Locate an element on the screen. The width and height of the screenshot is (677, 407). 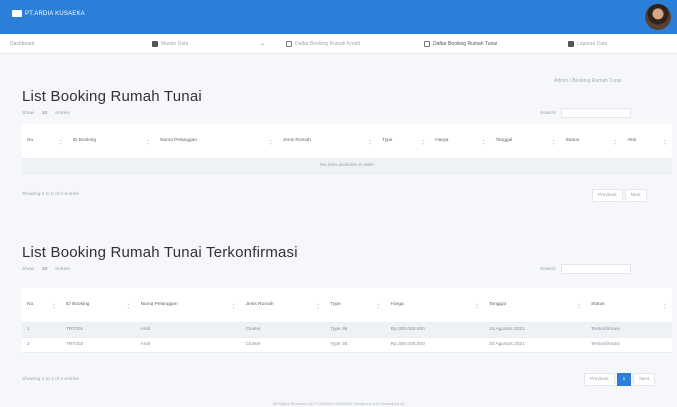
pagination: Previous 1 Next is located at coordinates (620, 379).